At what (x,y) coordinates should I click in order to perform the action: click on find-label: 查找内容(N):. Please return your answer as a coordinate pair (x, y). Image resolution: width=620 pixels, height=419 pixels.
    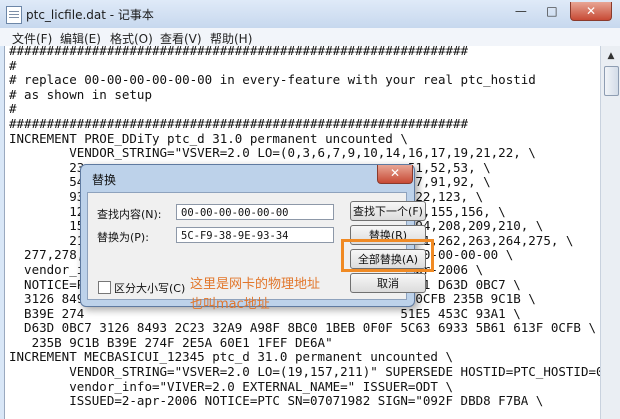
    Looking at the image, I should click on (129, 214).